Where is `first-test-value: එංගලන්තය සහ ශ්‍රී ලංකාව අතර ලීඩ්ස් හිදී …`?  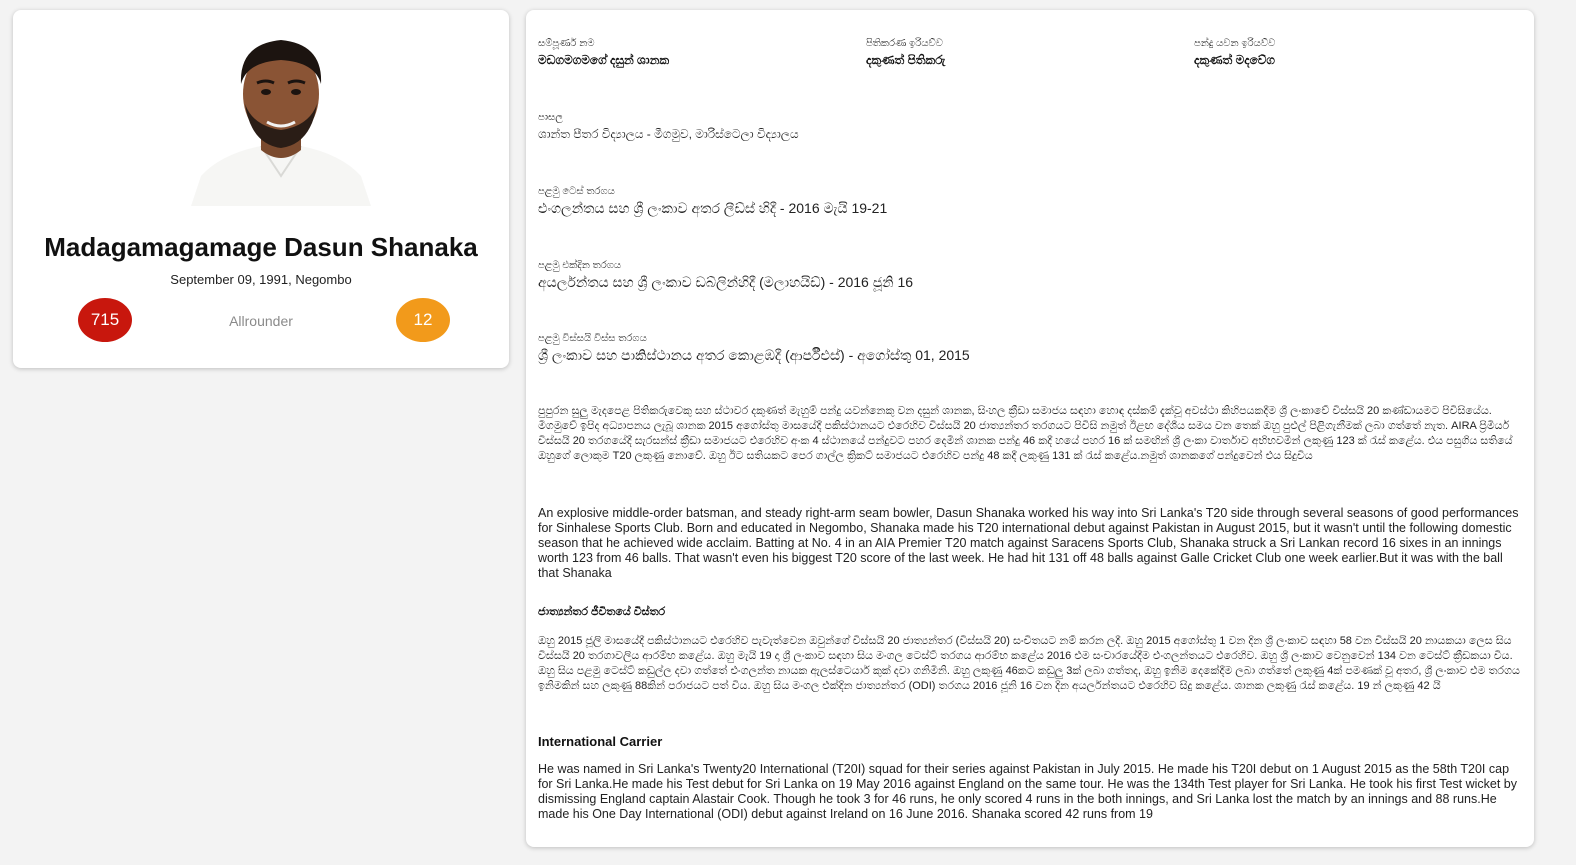
first-test-value: එංගලන්තය සහ ශ්‍රී ලංකාව අතර ලීඩ්ස් හිදී … is located at coordinates (713, 208).